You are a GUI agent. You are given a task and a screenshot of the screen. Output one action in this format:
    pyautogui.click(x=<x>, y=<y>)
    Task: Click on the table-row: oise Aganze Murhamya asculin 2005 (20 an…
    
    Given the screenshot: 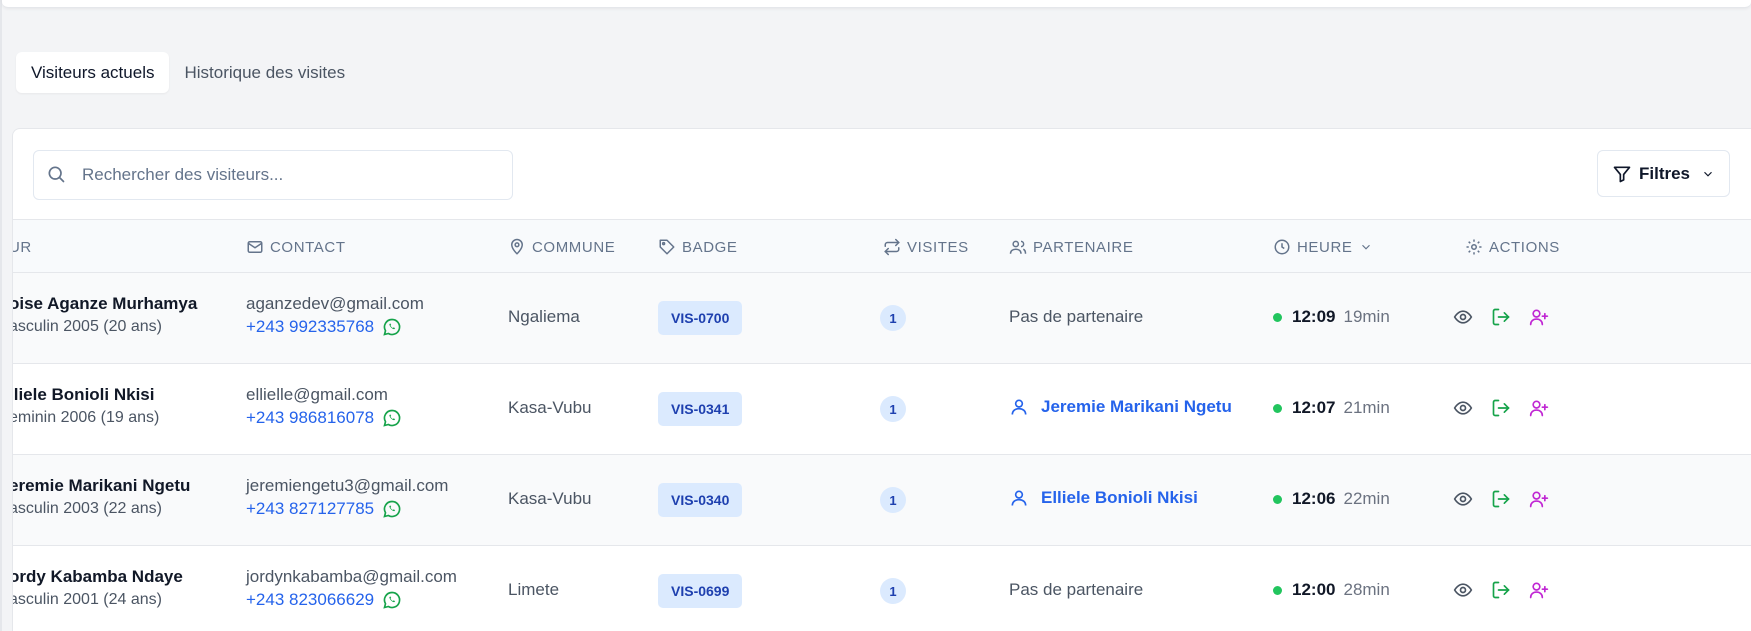 What is the action you would take?
    pyautogui.click(x=882, y=318)
    